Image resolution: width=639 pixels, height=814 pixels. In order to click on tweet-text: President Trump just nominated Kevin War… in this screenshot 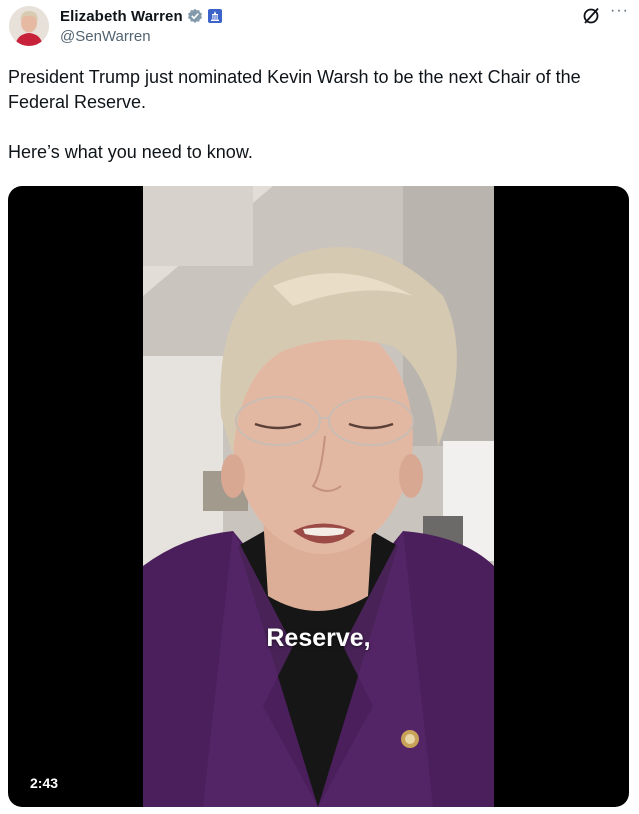, I will do `click(294, 114)`.